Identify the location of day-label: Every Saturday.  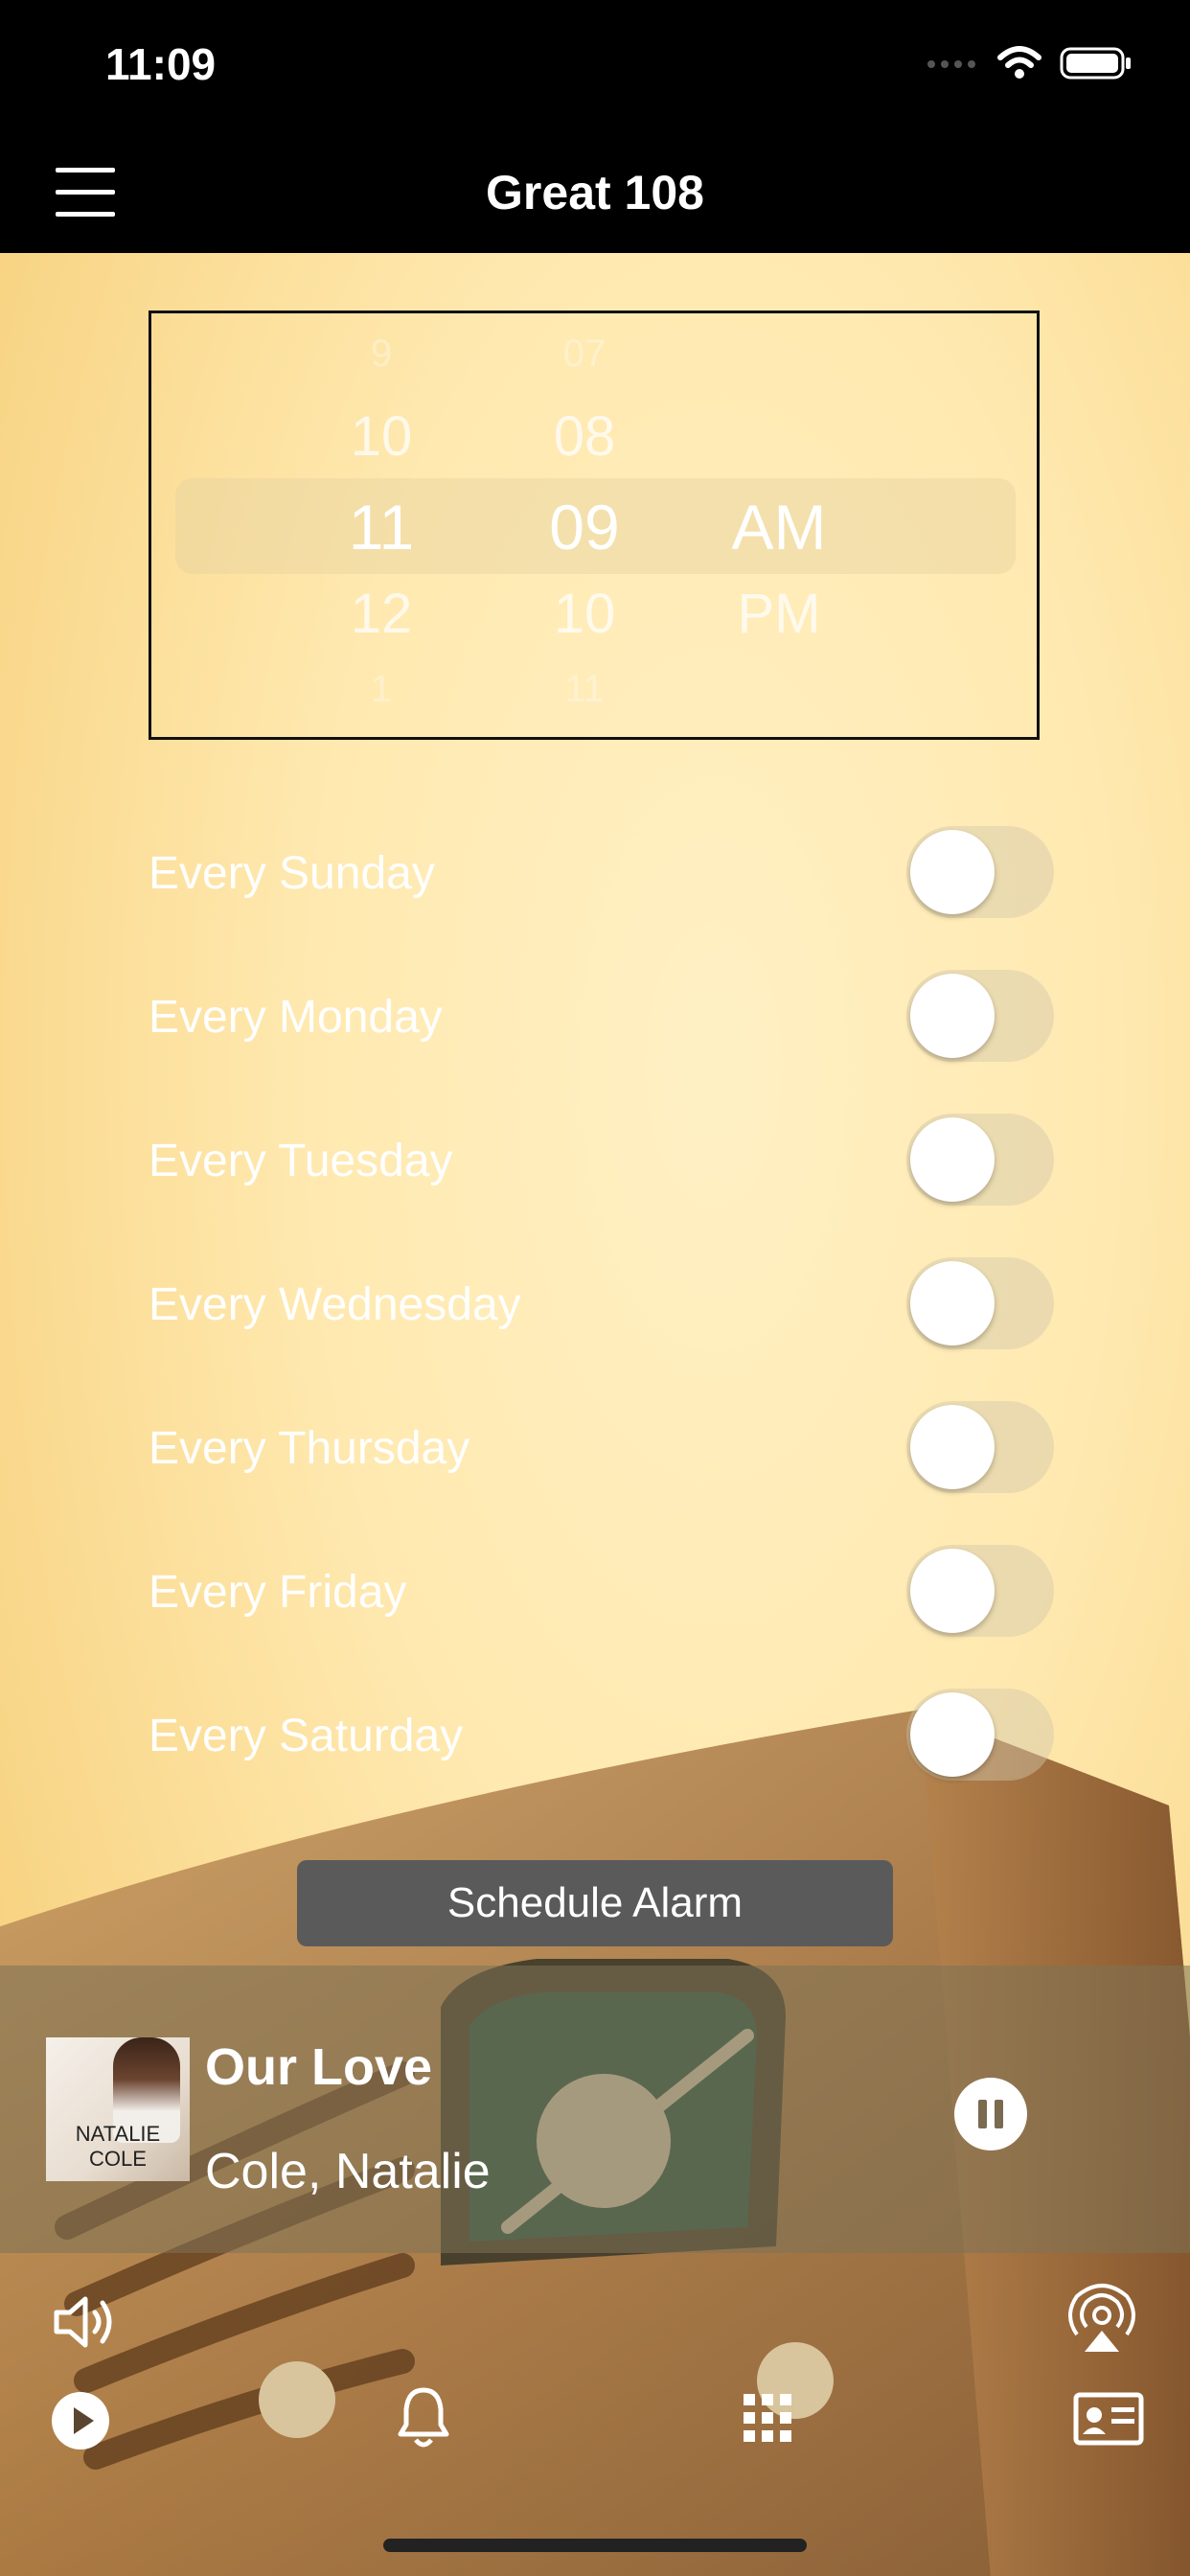
(307, 1736).